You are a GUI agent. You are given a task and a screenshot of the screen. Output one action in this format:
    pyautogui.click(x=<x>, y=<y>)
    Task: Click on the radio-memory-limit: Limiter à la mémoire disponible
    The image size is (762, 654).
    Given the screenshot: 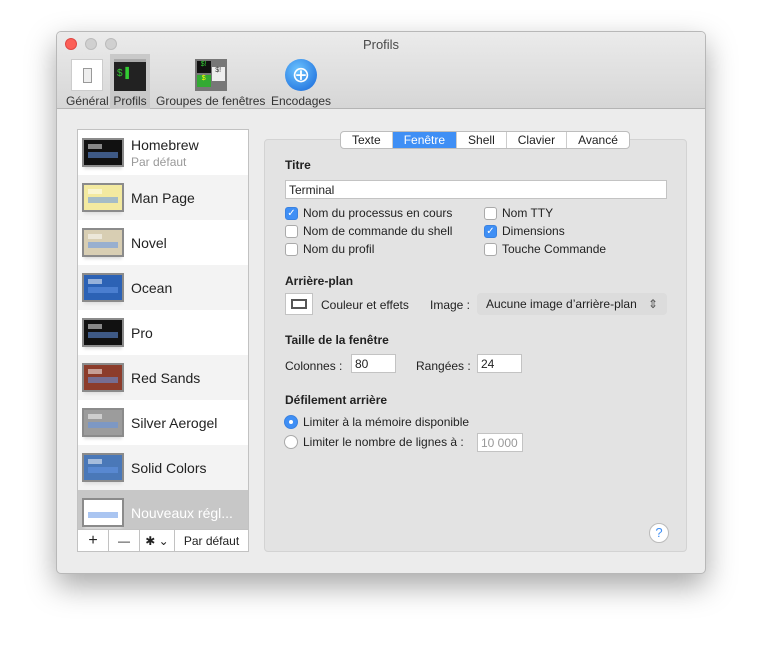 What is the action you would take?
    pyautogui.click(x=376, y=422)
    